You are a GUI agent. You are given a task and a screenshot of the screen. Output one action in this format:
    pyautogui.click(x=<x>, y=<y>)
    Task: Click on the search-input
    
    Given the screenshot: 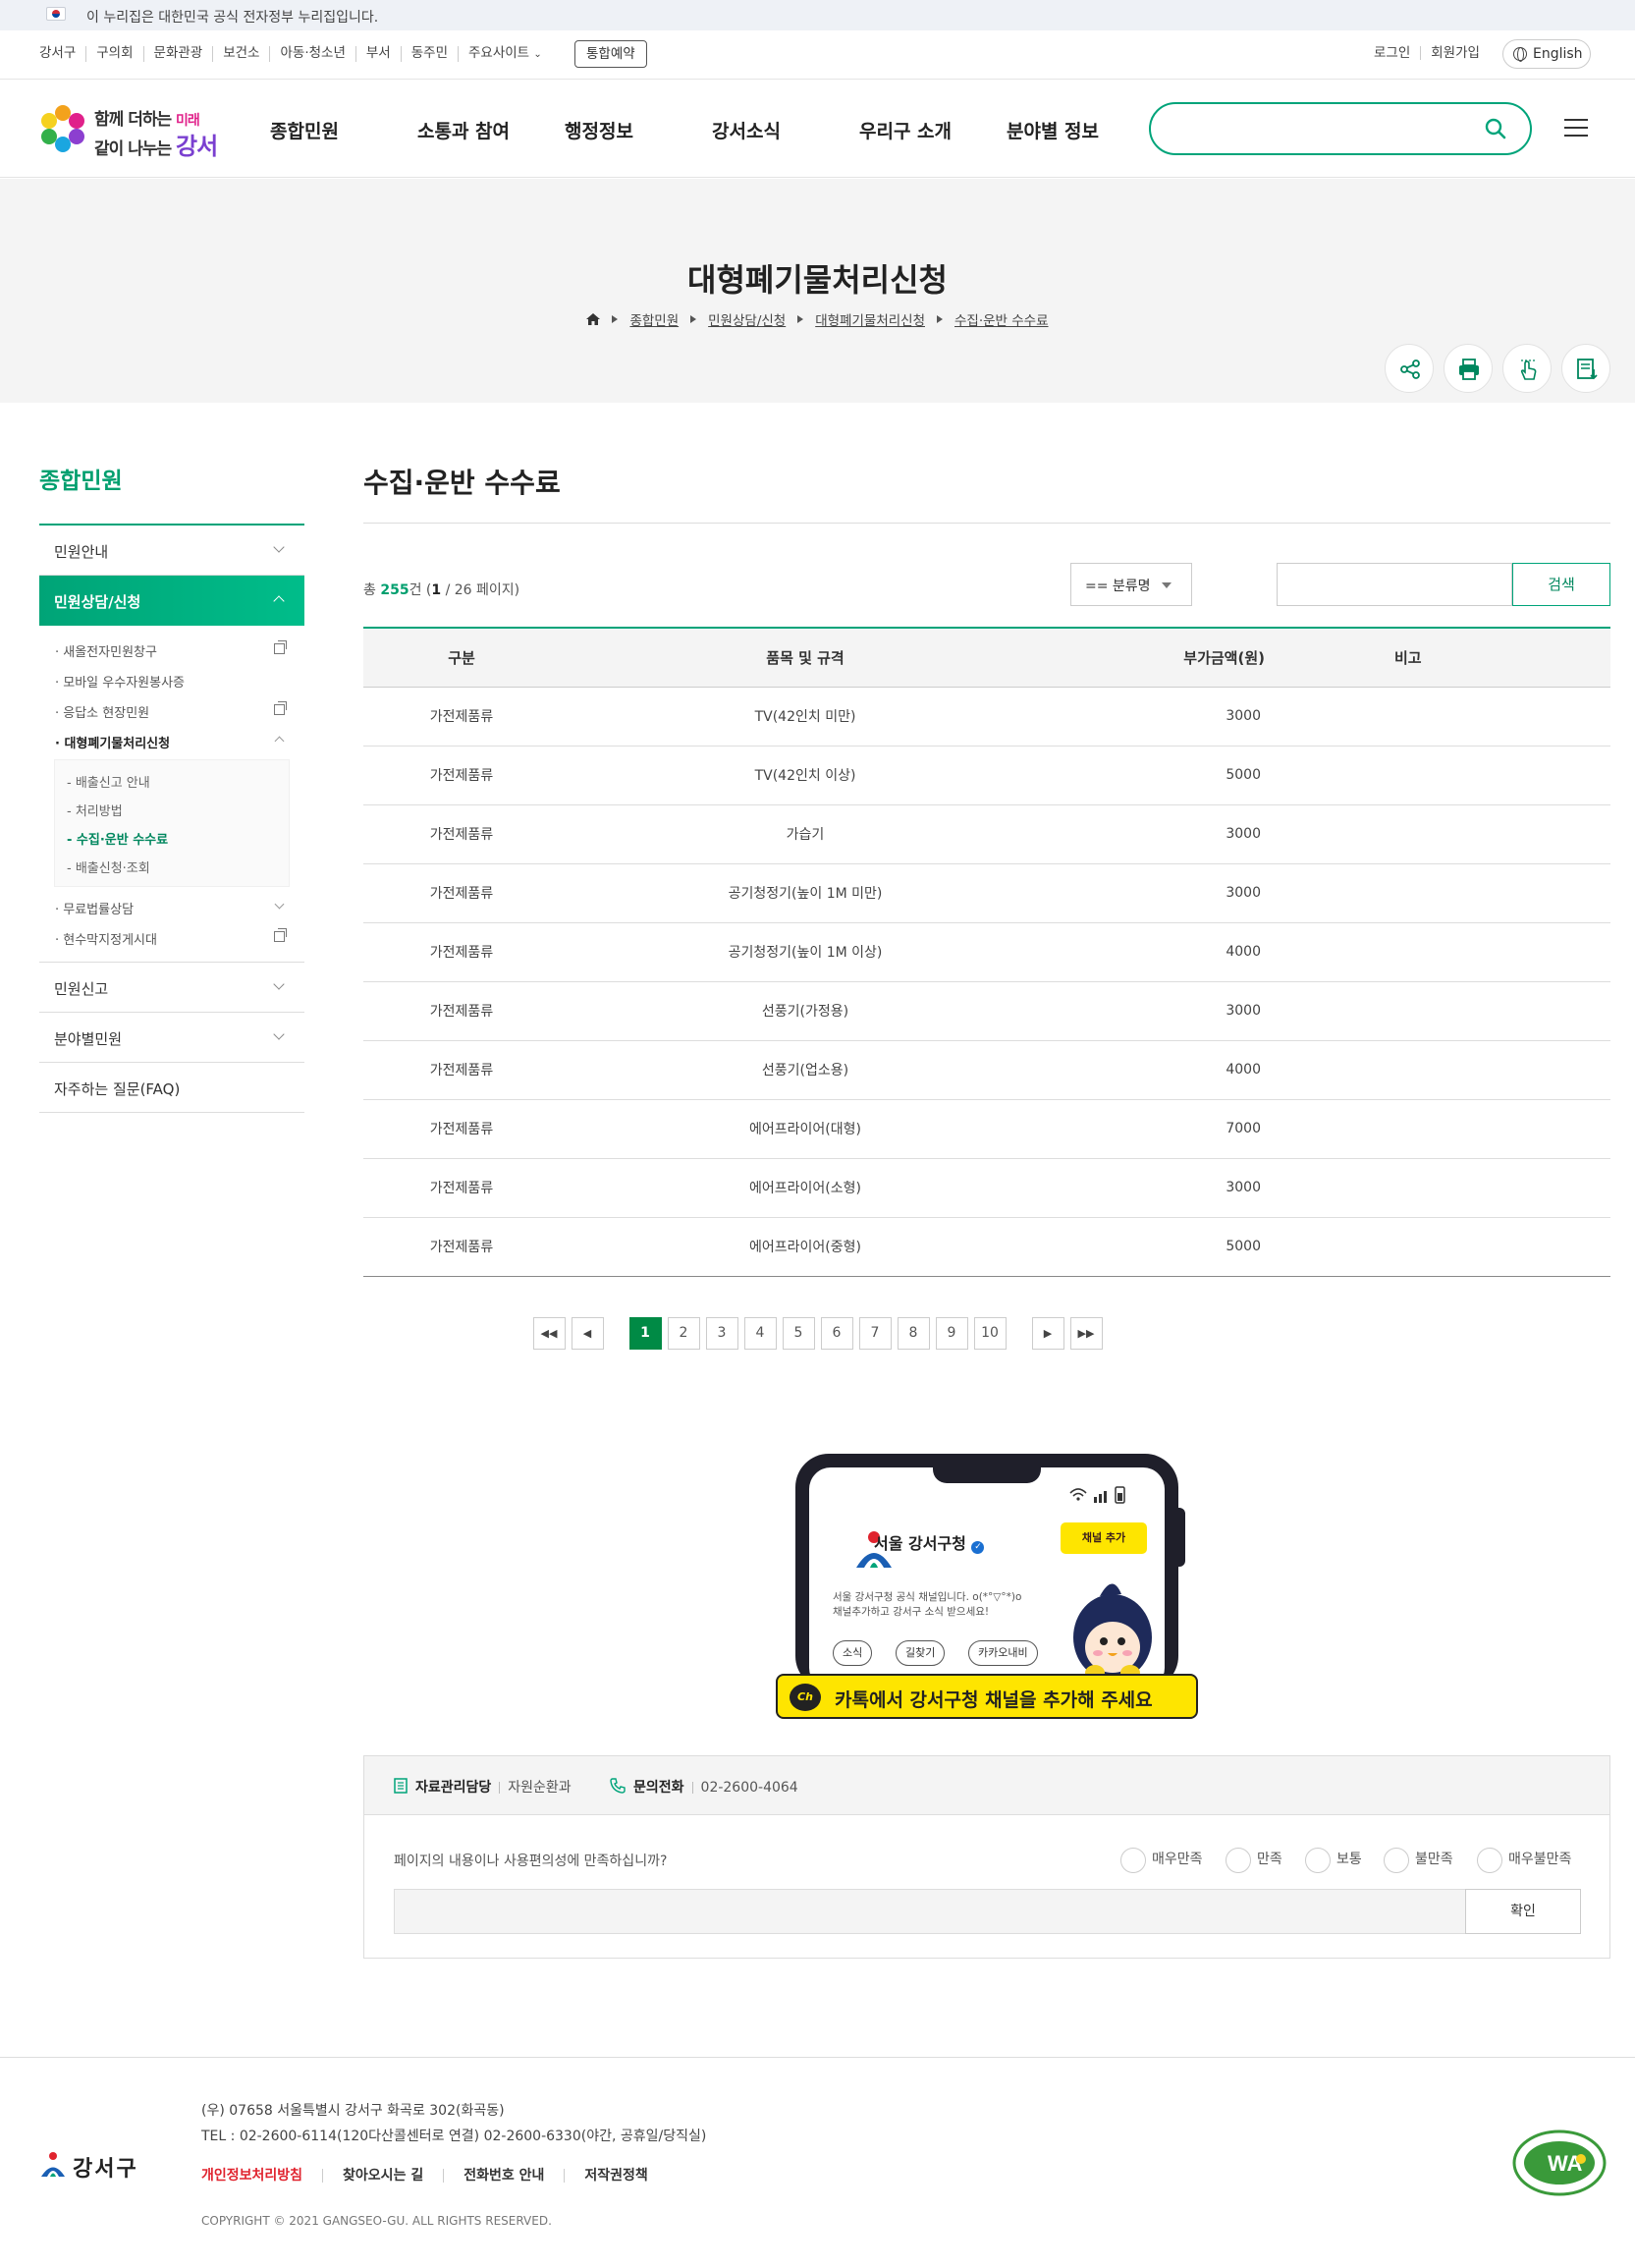 What is the action you would take?
    pyautogui.click(x=1318, y=128)
    